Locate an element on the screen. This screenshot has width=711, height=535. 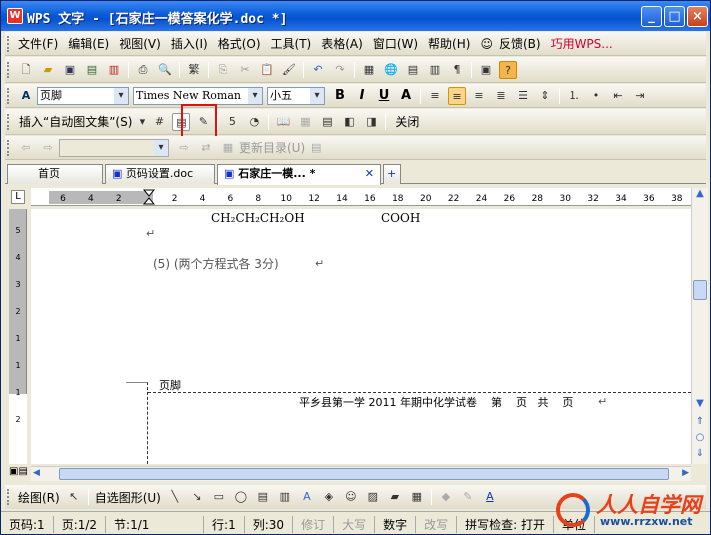
open-folder-icon: ▰ is located at coordinates (48, 70).